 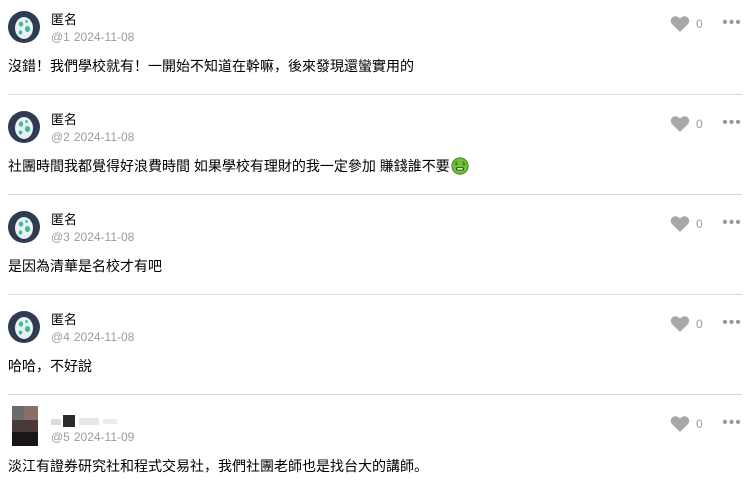 I want to click on comment-text: 社團時間我都覺得好浪費時間 如果學校有理財的我一定參加 賺錢誰不要 $ $, so click(x=238, y=168).